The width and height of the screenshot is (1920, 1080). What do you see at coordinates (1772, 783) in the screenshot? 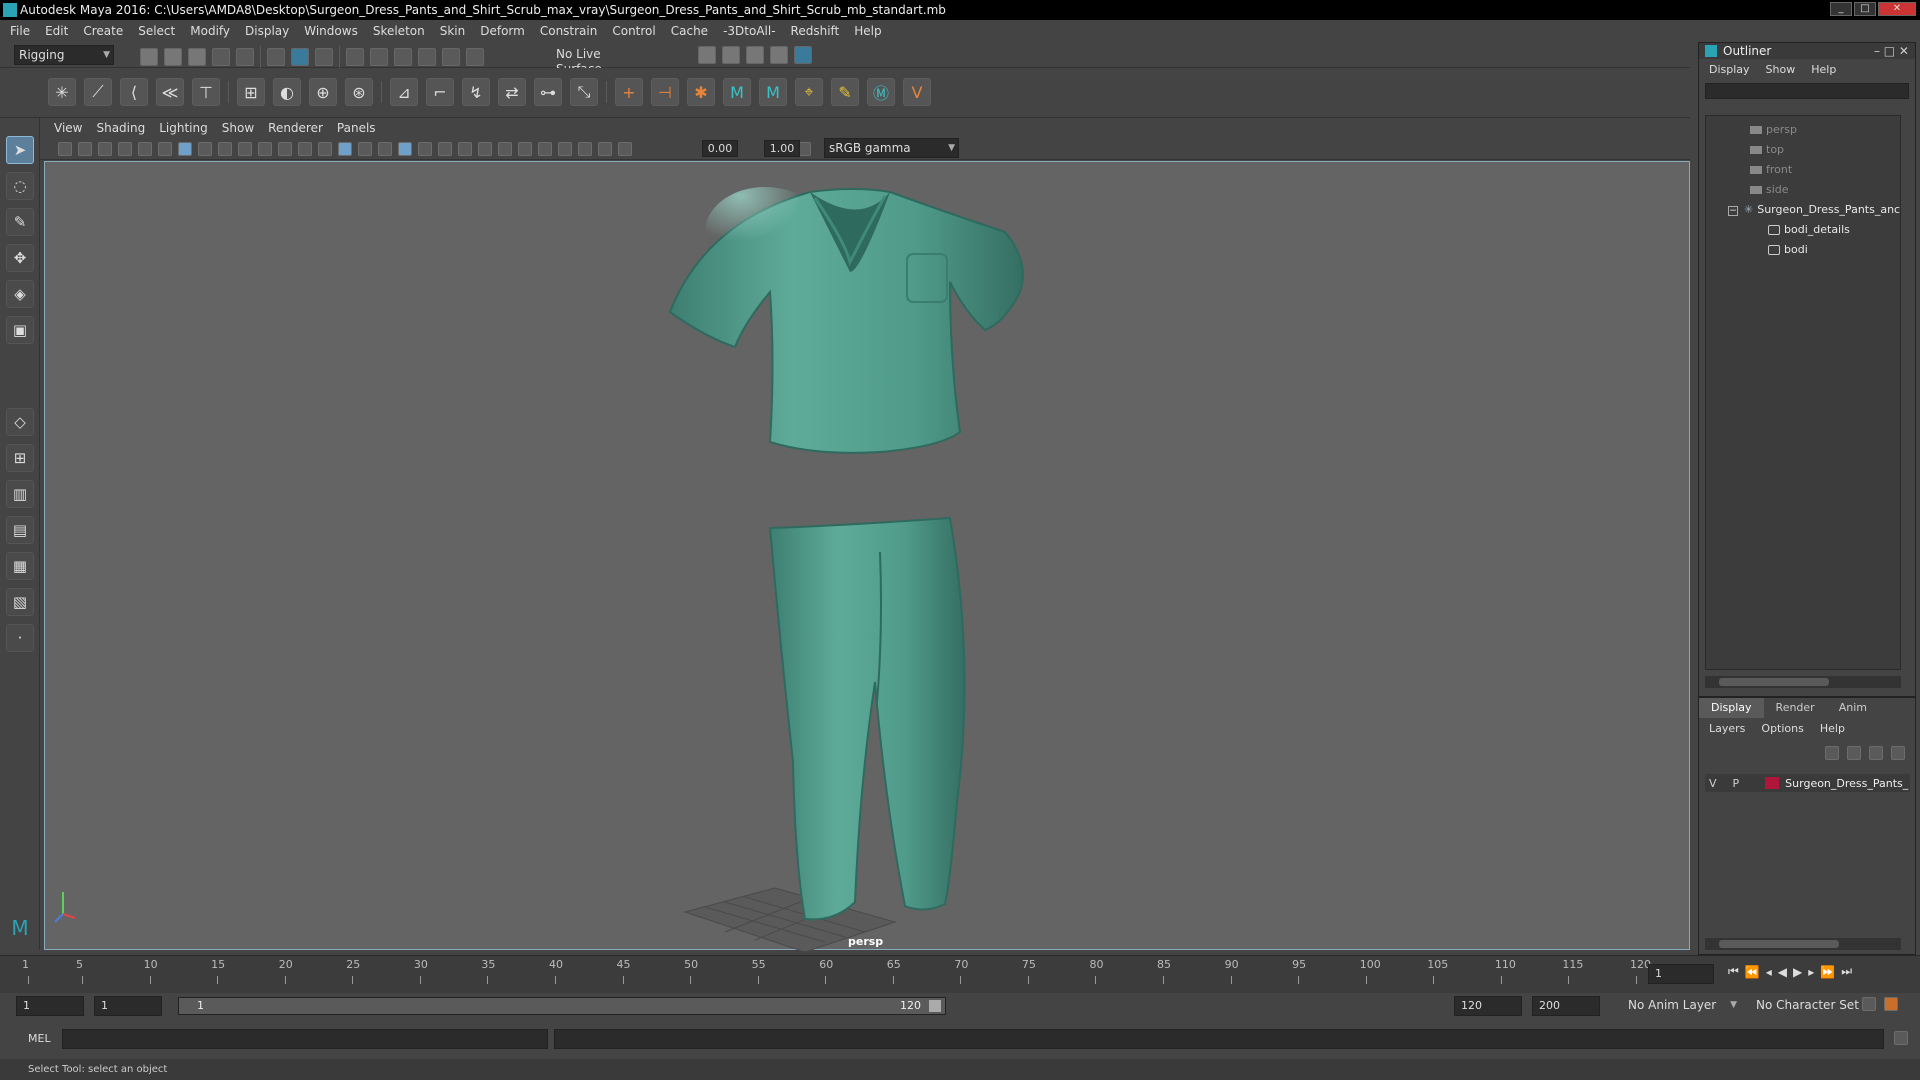
I see `layer-color-swatch` at bounding box center [1772, 783].